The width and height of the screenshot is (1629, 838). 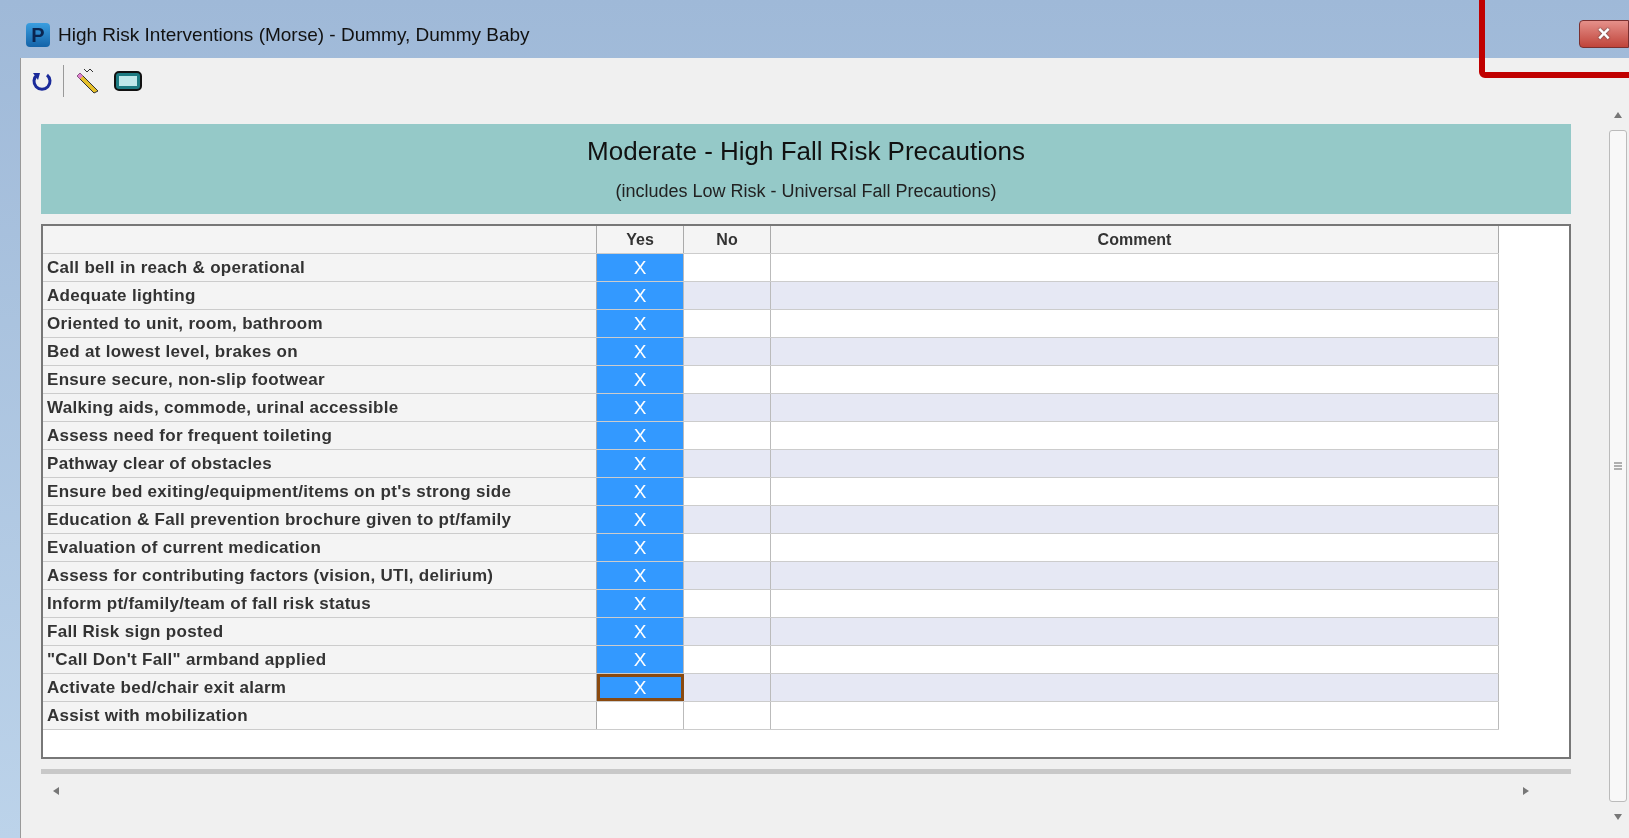 I want to click on row-label: Assist with mobilization, so click(x=320, y=715).